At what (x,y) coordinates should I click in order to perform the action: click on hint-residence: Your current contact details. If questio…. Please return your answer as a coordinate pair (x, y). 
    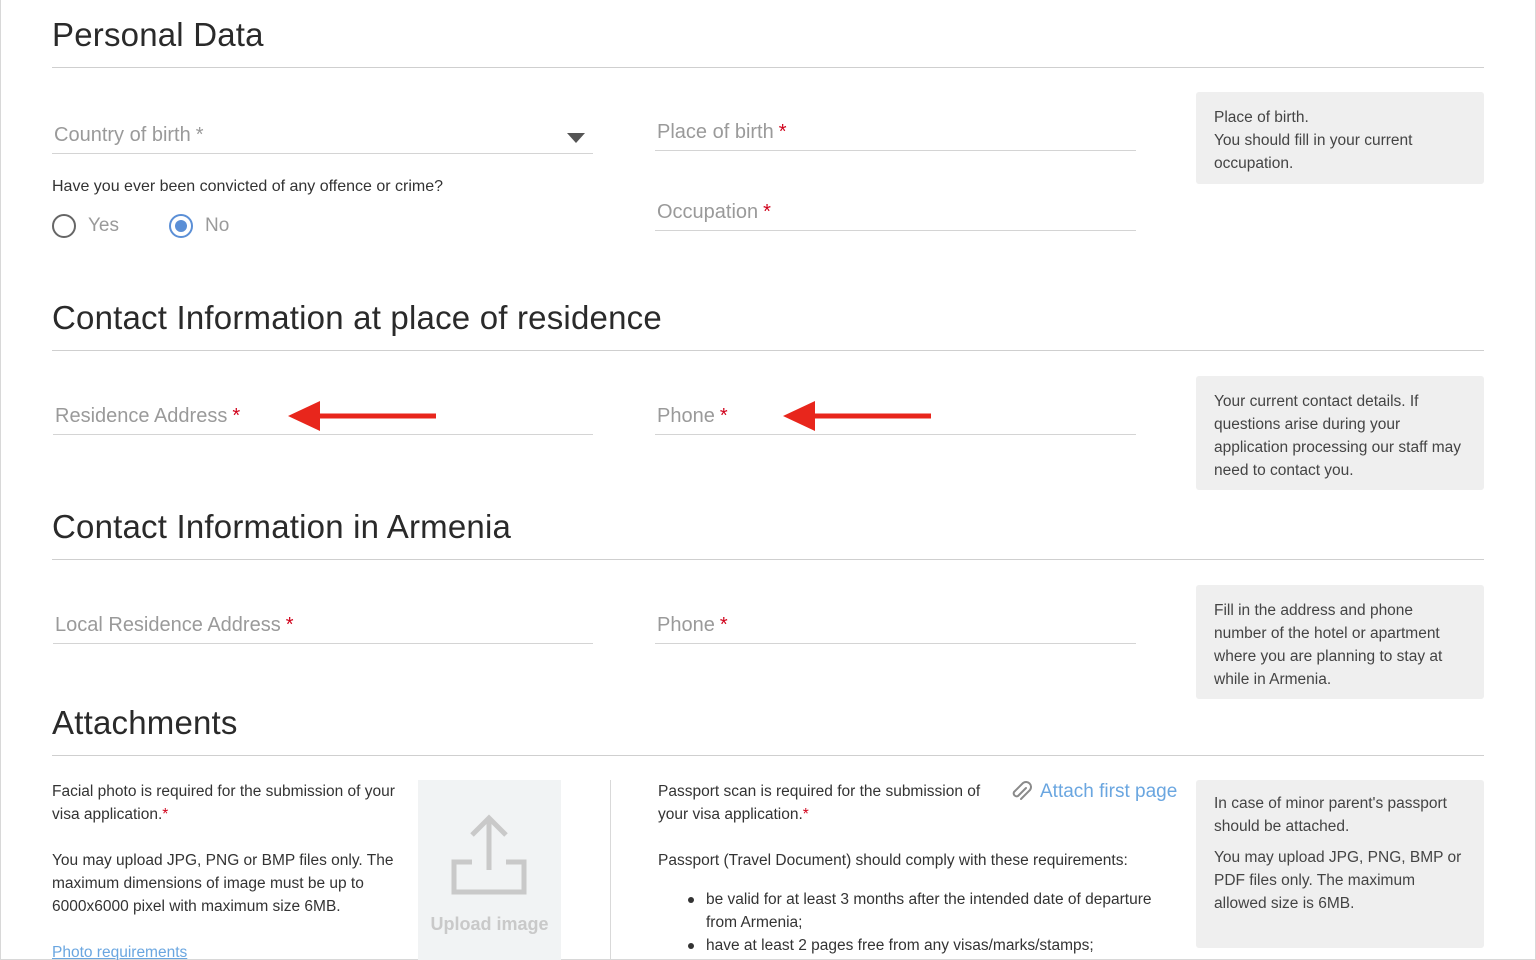
    Looking at the image, I should click on (1340, 433).